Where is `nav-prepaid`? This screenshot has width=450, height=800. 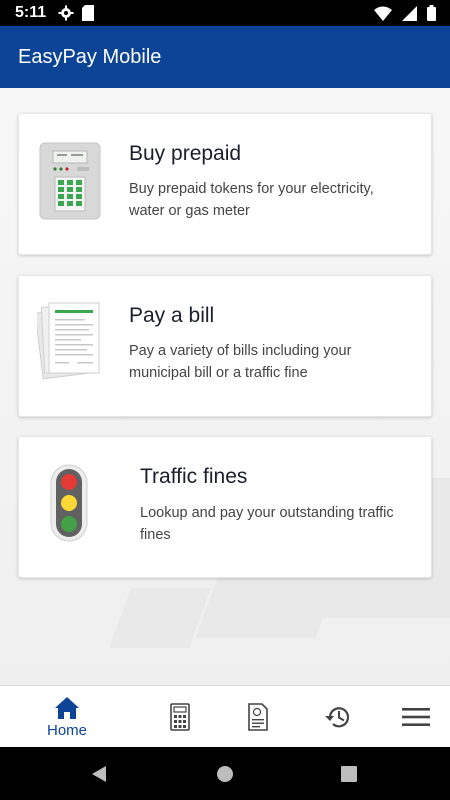 nav-prepaid is located at coordinates (180, 717).